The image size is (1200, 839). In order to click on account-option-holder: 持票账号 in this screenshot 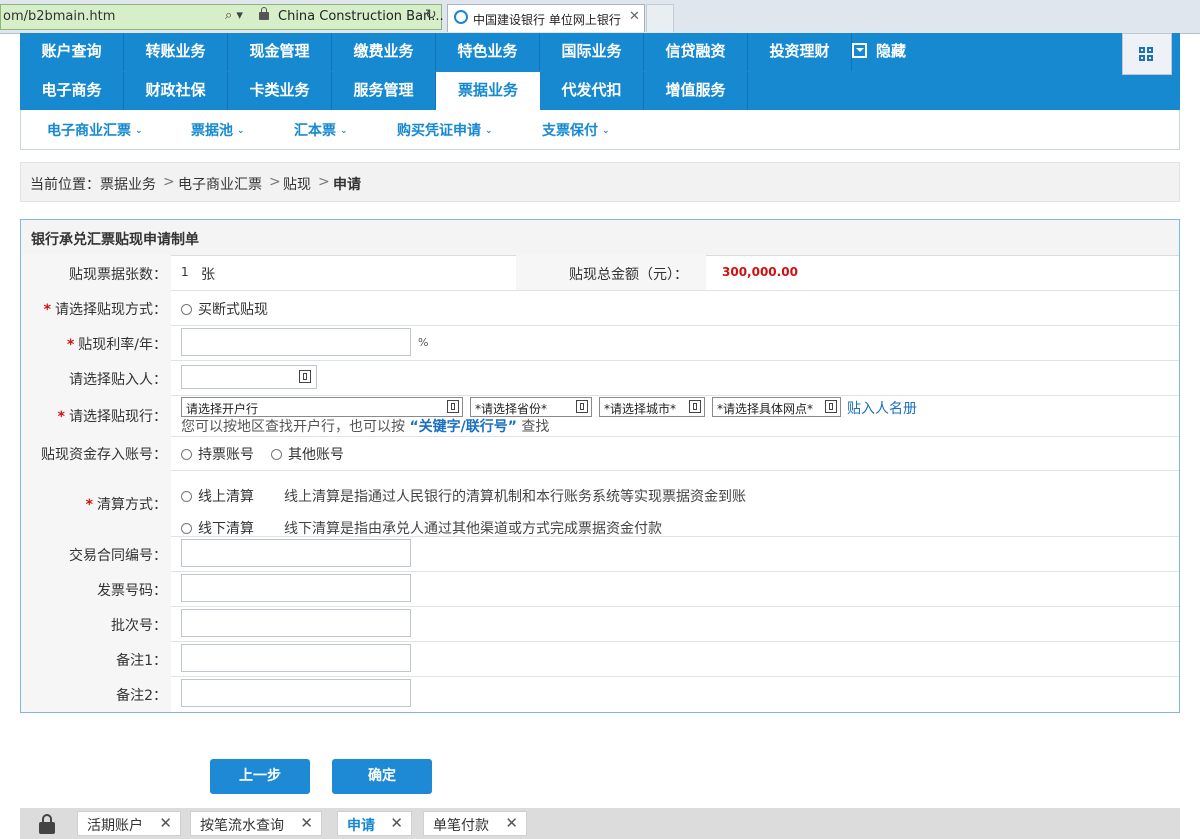, I will do `click(217, 454)`.